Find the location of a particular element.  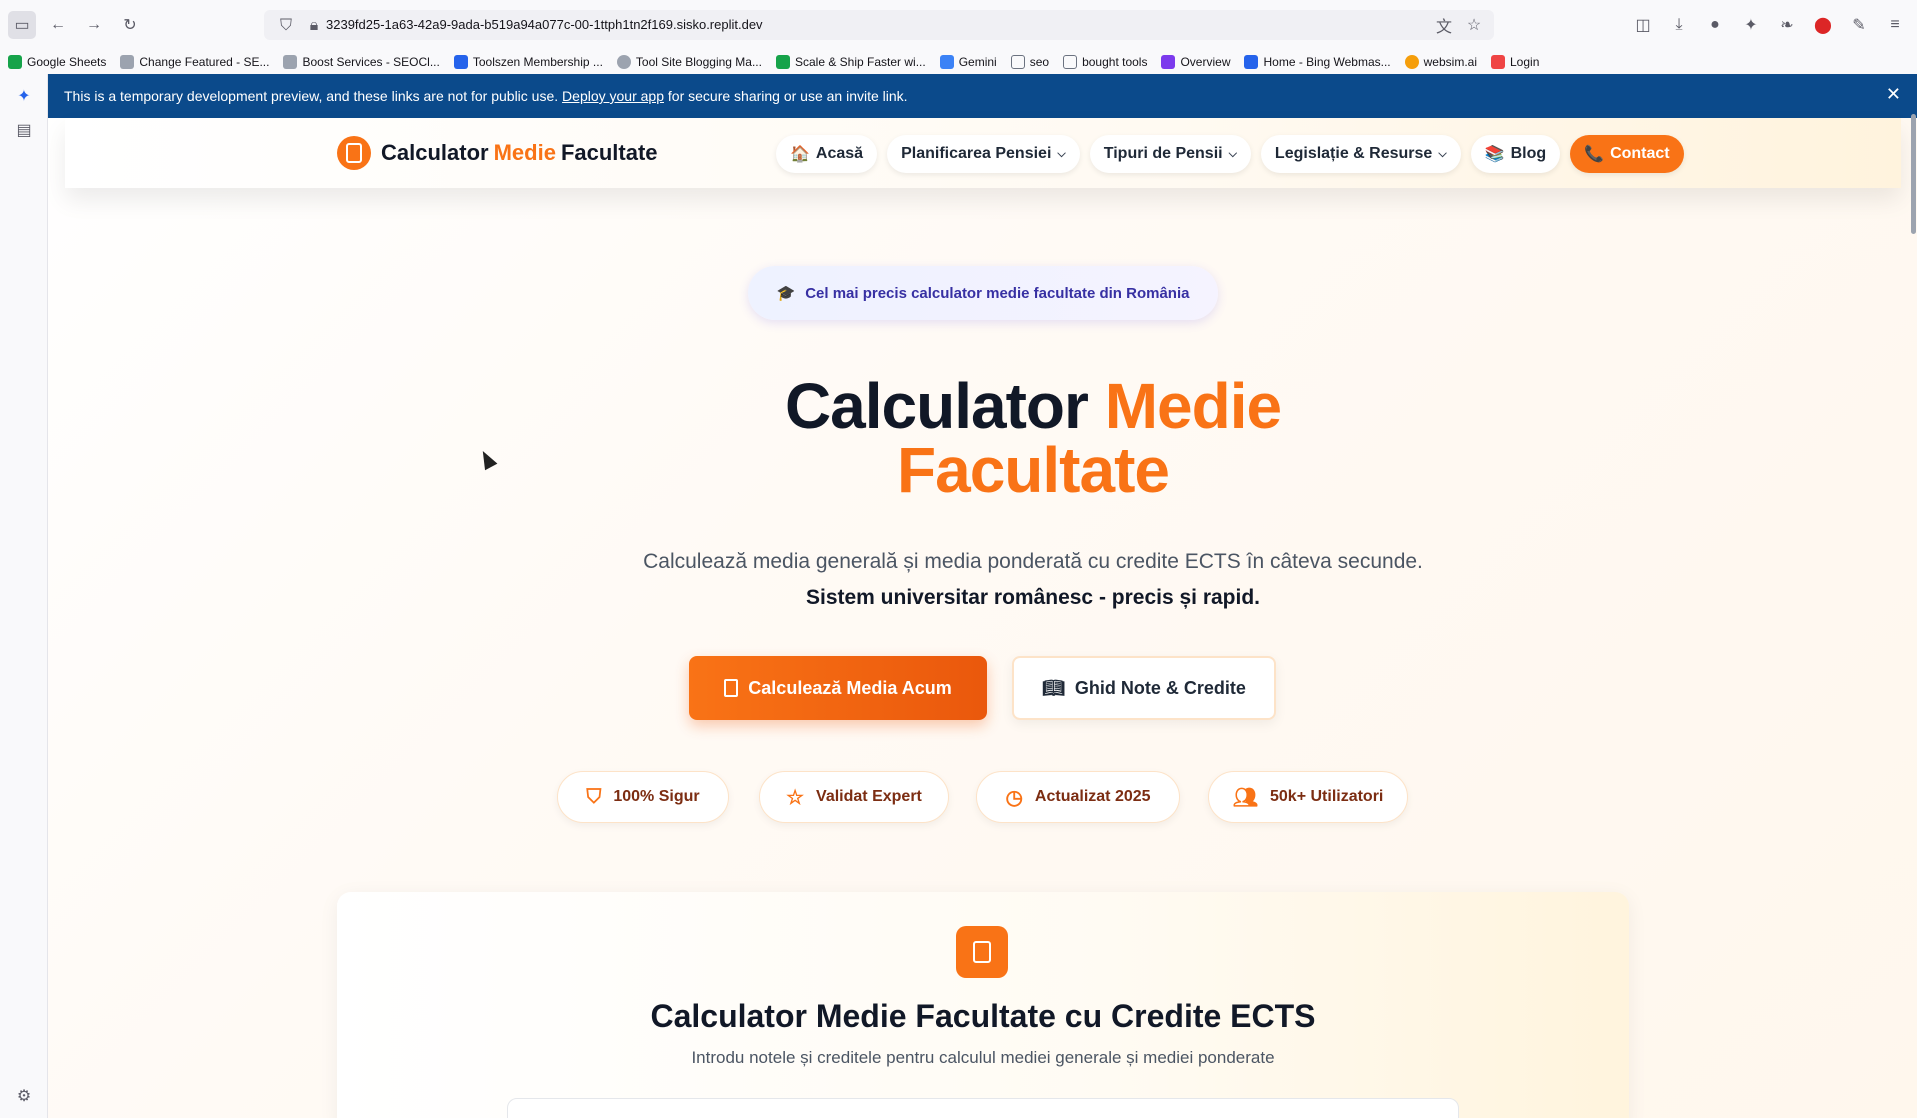

phone-icon: 📞 is located at coordinates (1594, 154).